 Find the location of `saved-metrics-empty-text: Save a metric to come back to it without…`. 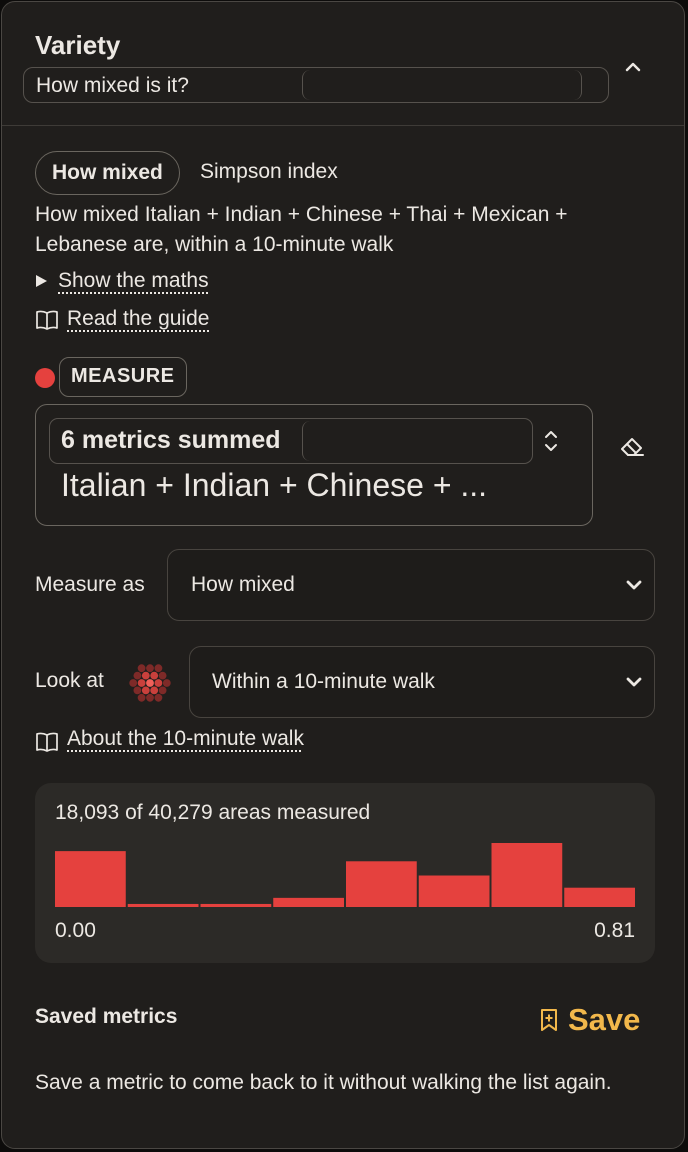

saved-metrics-empty-text: Save a metric to come back to it without… is located at coordinates (323, 1082).